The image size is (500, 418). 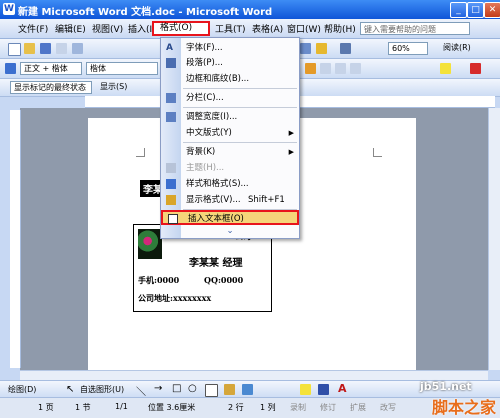 I want to click on width-icon, so click(x=171, y=117).